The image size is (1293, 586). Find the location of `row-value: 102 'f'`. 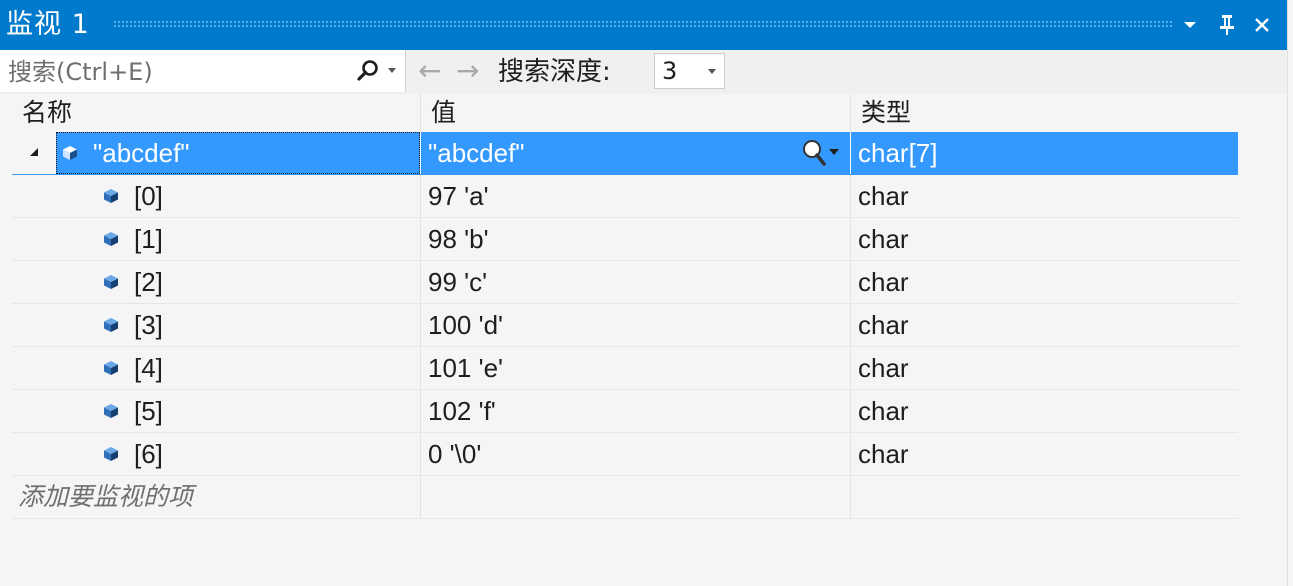

row-value: 102 'f' is located at coordinates (635, 411).